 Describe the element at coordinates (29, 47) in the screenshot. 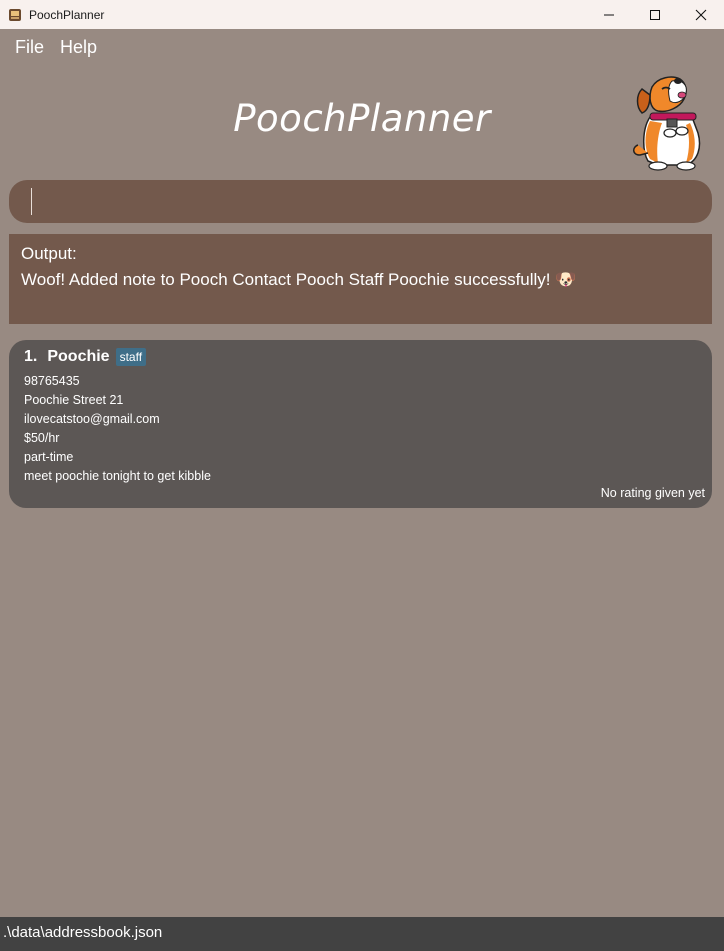

I see `menu-file: File` at that location.